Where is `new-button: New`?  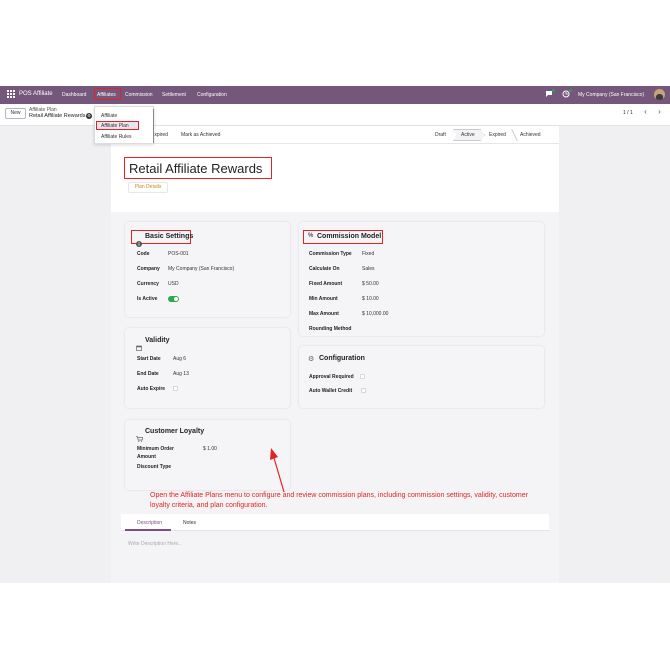 new-button: New is located at coordinates (15, 113).